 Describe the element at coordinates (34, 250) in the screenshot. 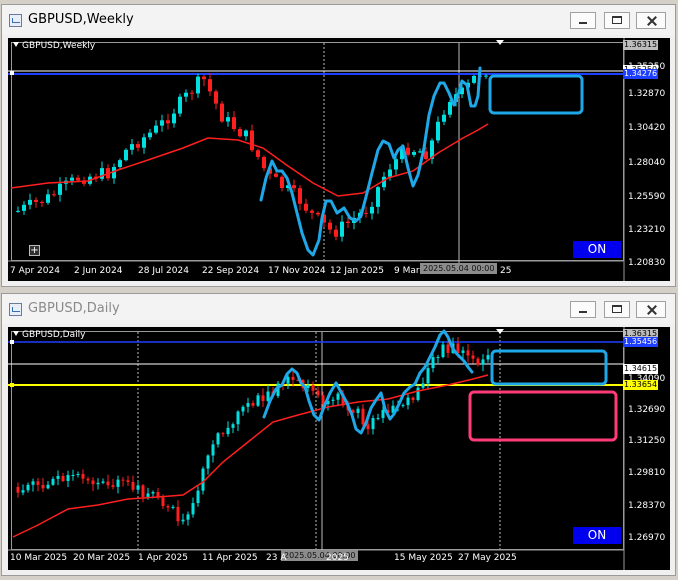

I see `plus-icon: +` at that location.